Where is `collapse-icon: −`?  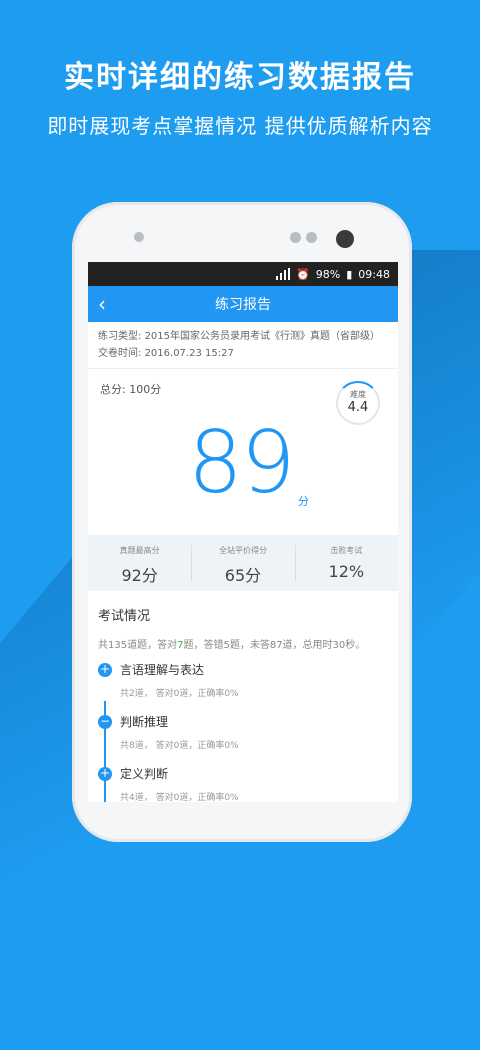
collapse-icon: − is located at coordinates (105, 722).